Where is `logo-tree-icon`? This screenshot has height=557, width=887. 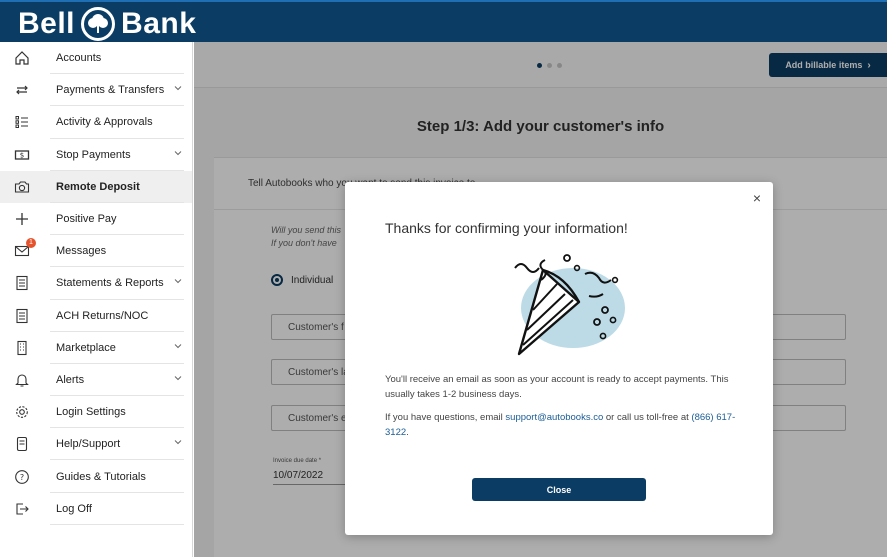 logo-tree-icon is located at coordinates (98, 24).